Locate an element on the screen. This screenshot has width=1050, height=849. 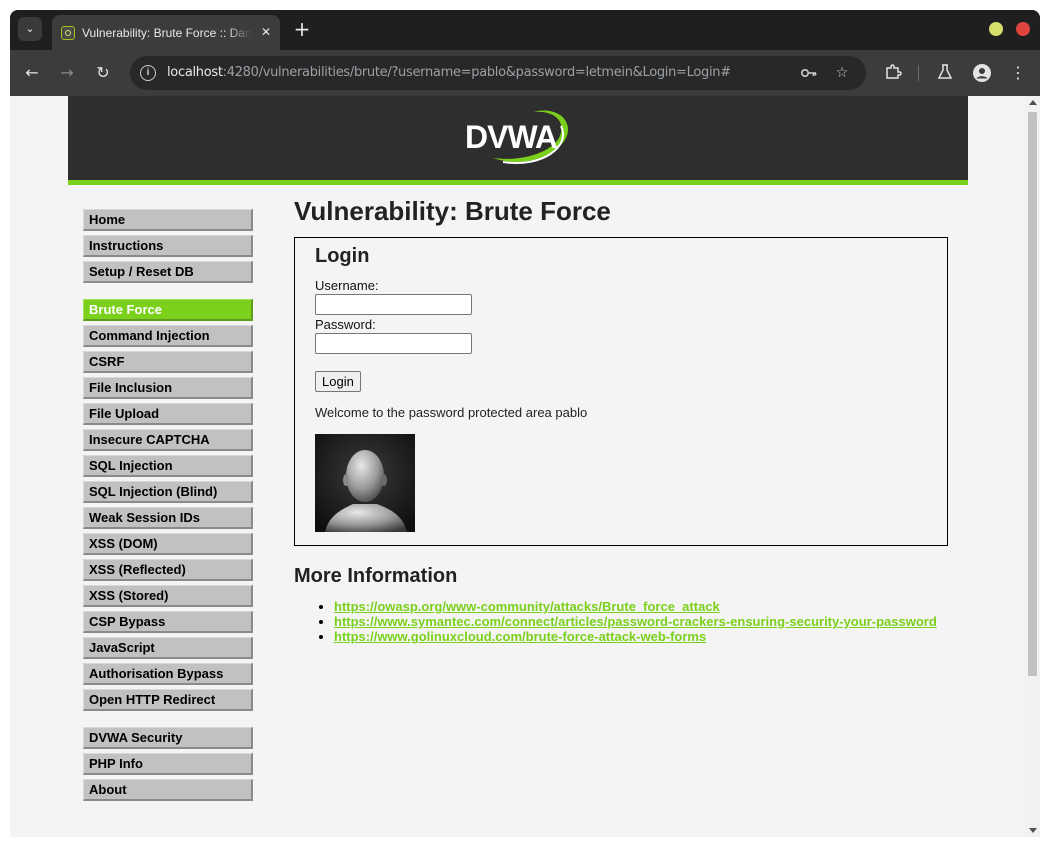
sidebar-item-dvwa-security: DVWA Security is located at coordinates (168, 738).